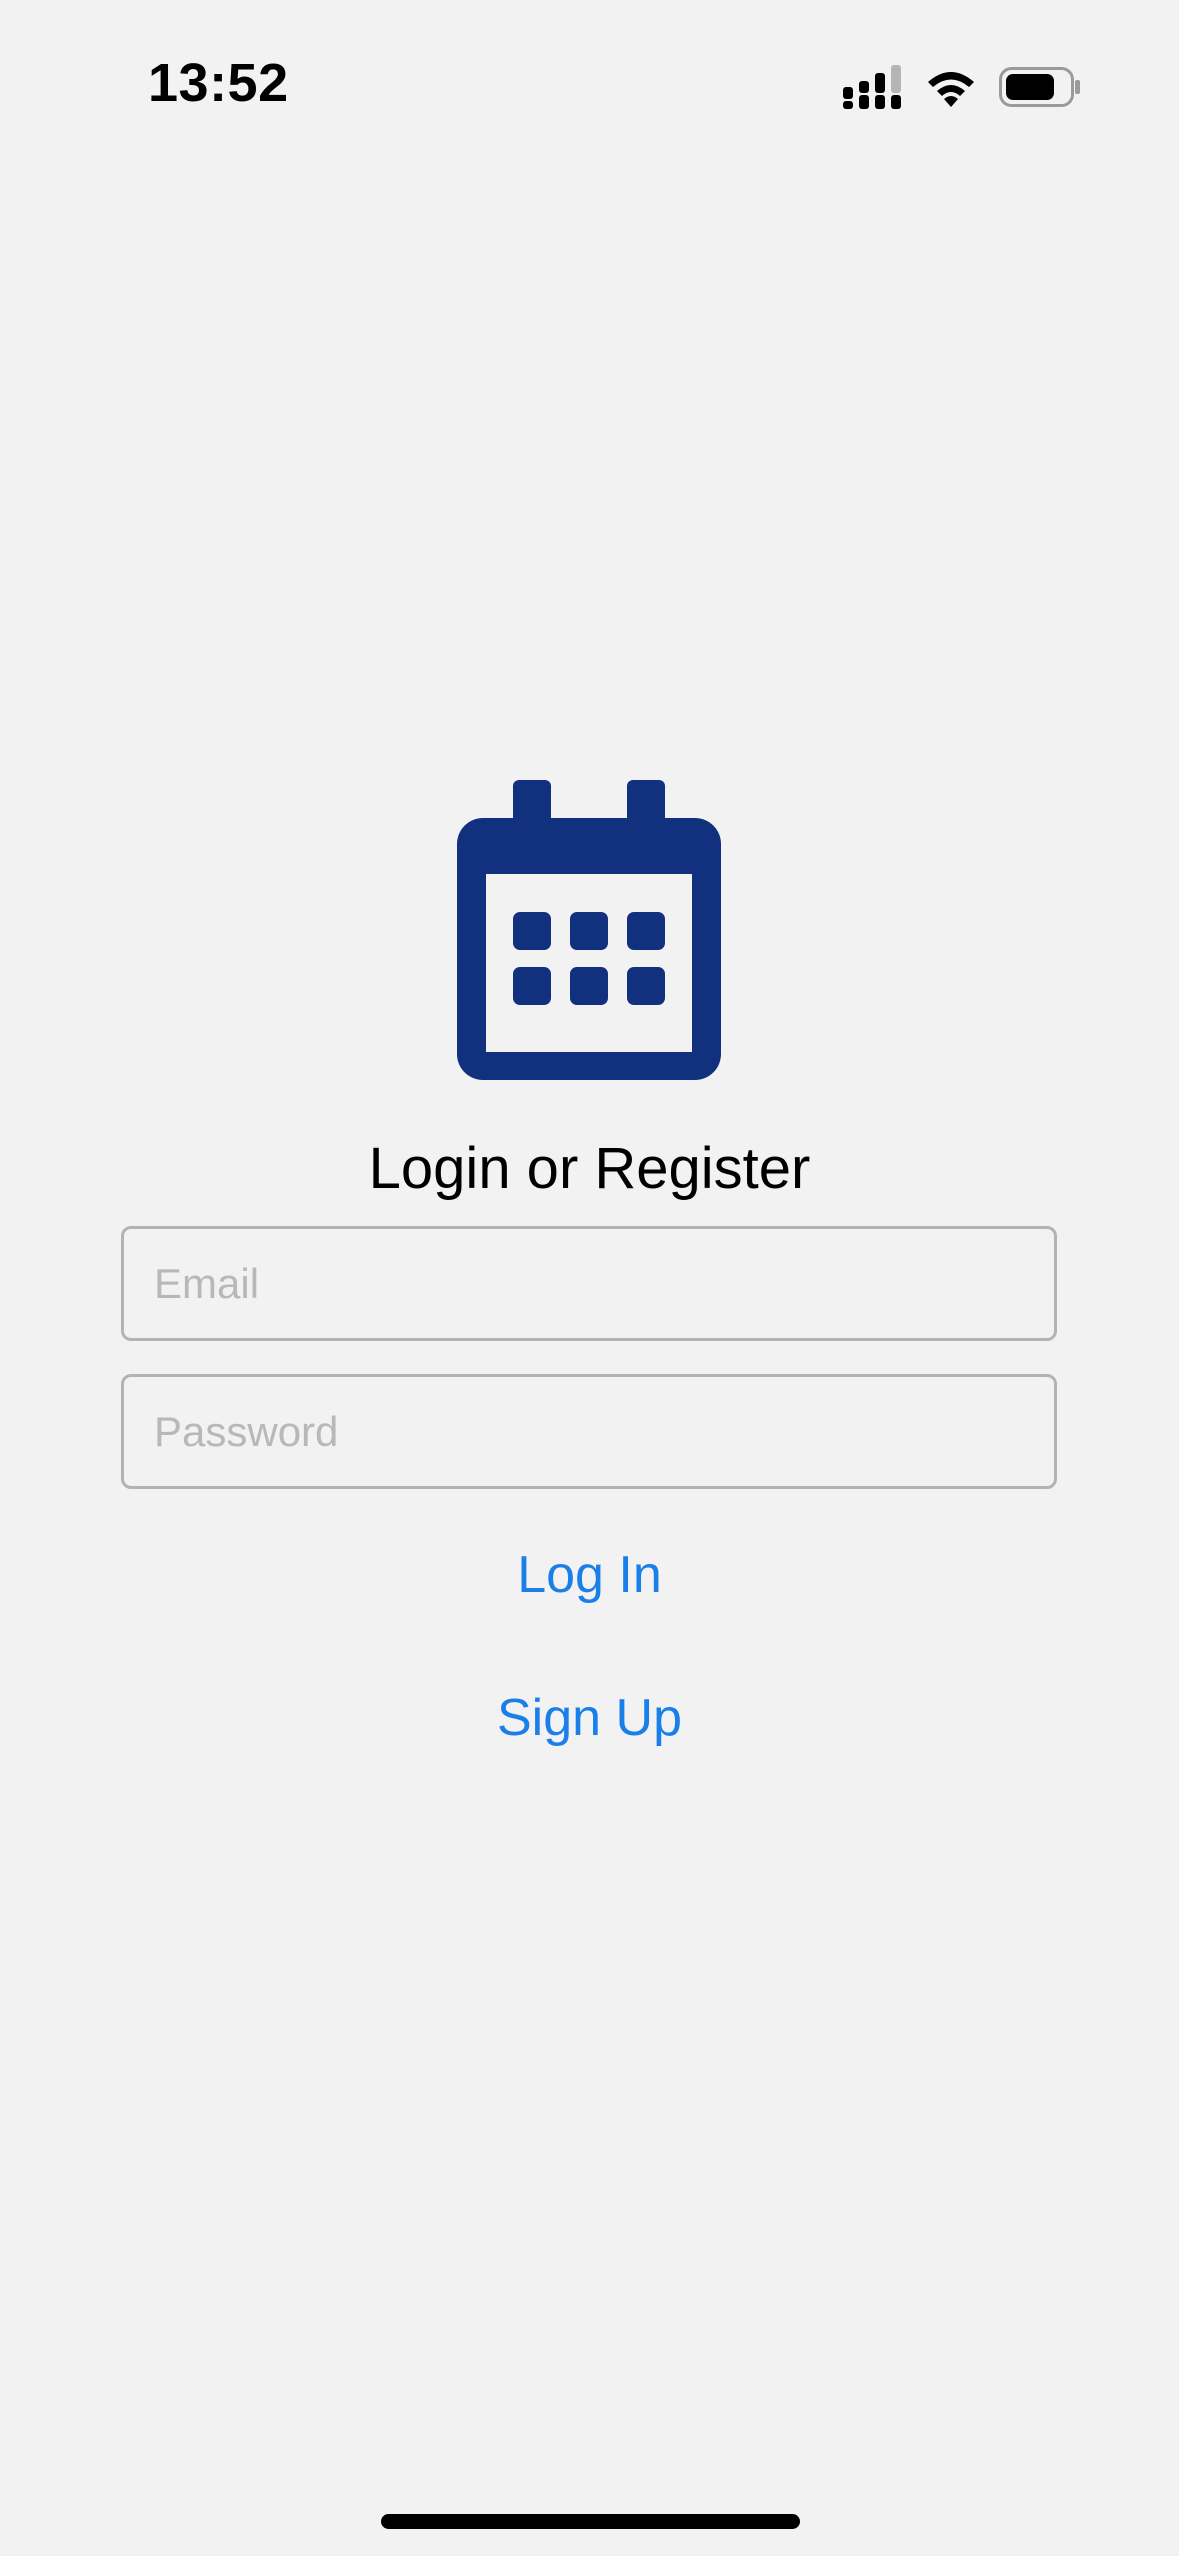 The height and width of the screenshot is (2556, 1179). Describe the element at coordinates (589, 1575) in the screenshot. I see `login-button: Log In` at that location.